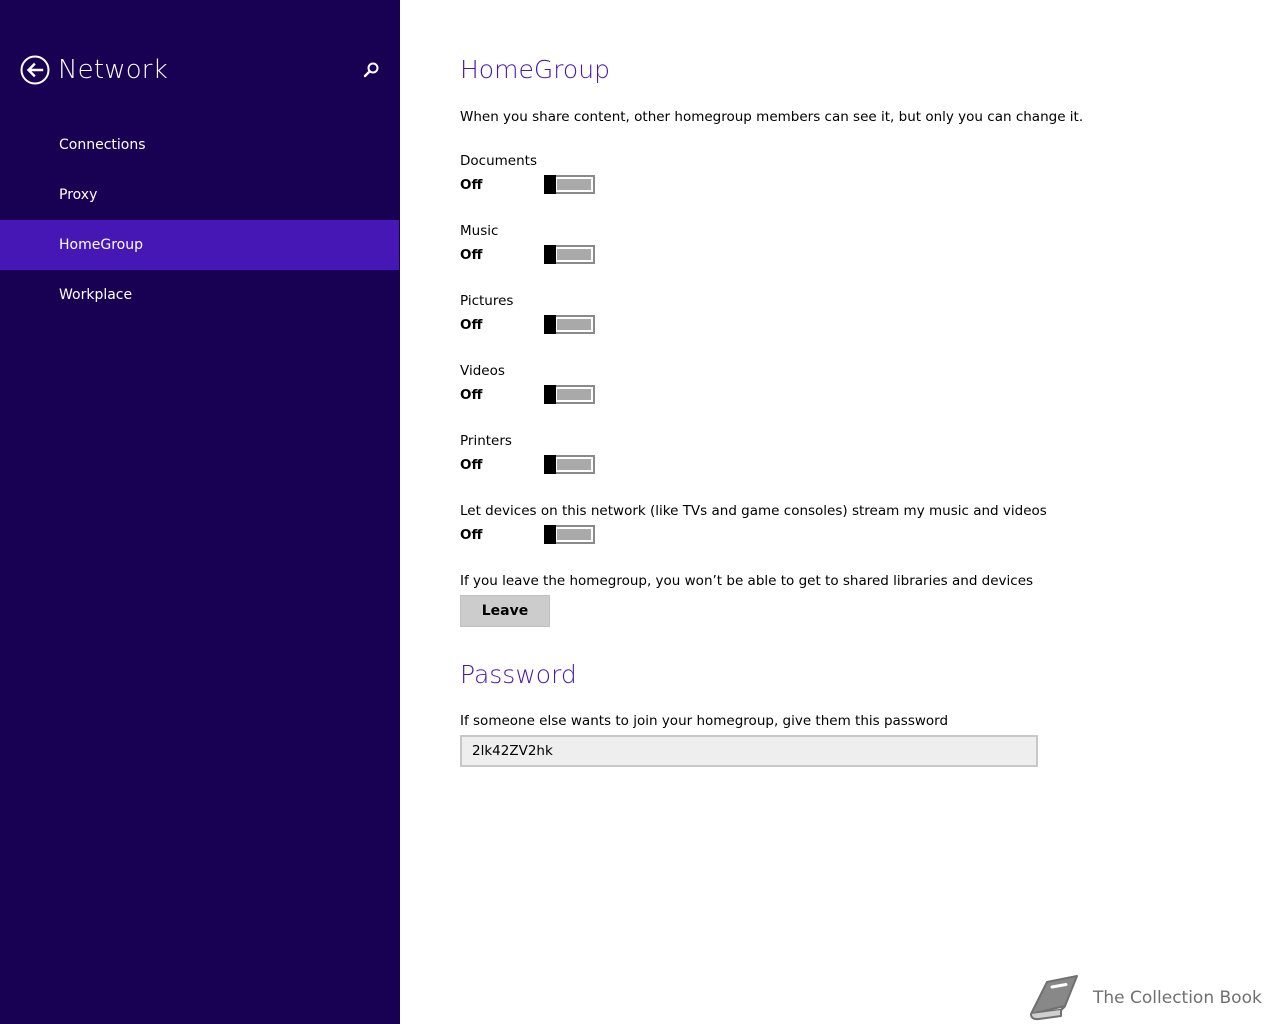  I want to click on videos-label: Videos, so click(482, 371).